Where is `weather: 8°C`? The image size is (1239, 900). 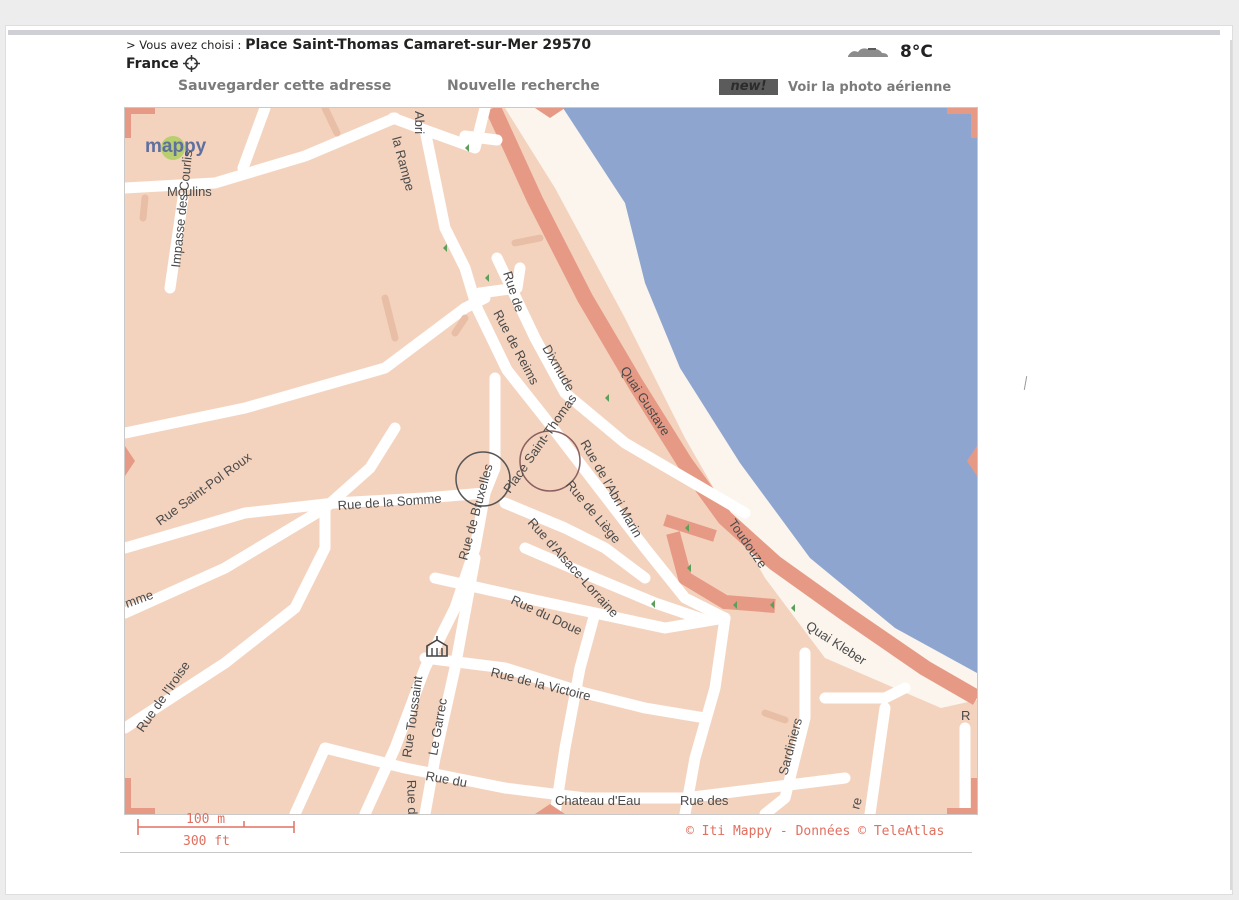
weather: 8°C is located at coordinates (889, 52).